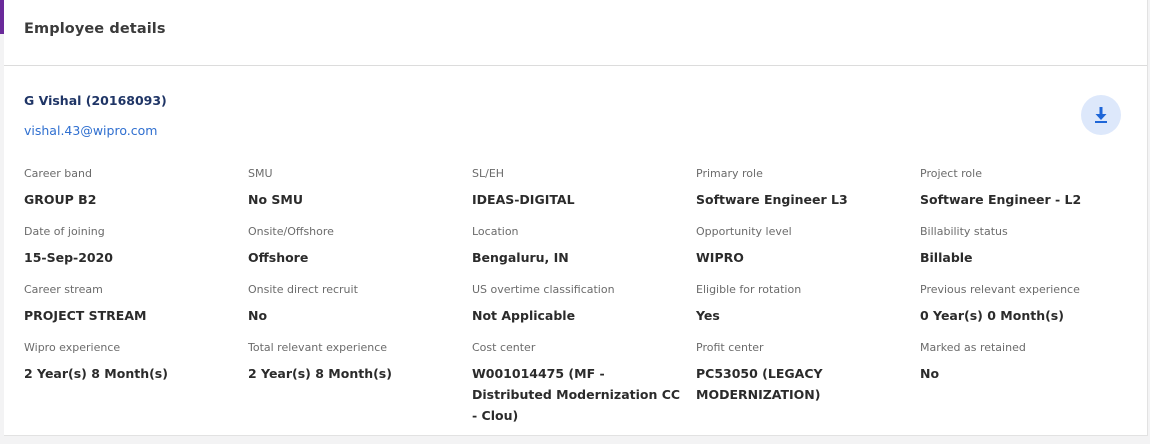  Describe the element at coordinates (303, 289) in the screenshot. I see `field-label: Onsite direct recruit` at that location.